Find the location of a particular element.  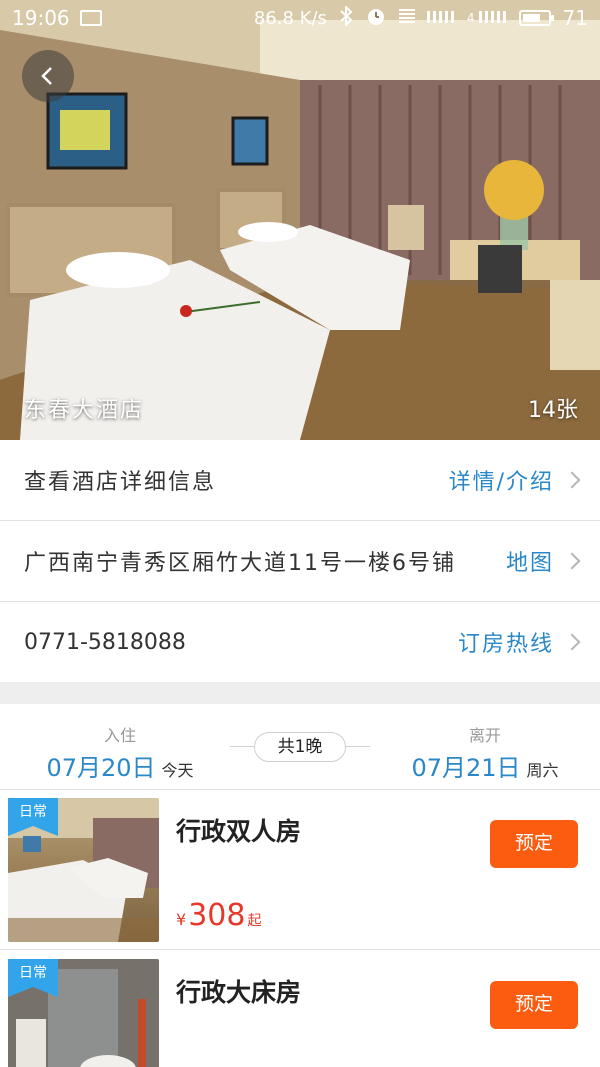

message-icon is located at coordinates (90, 18).